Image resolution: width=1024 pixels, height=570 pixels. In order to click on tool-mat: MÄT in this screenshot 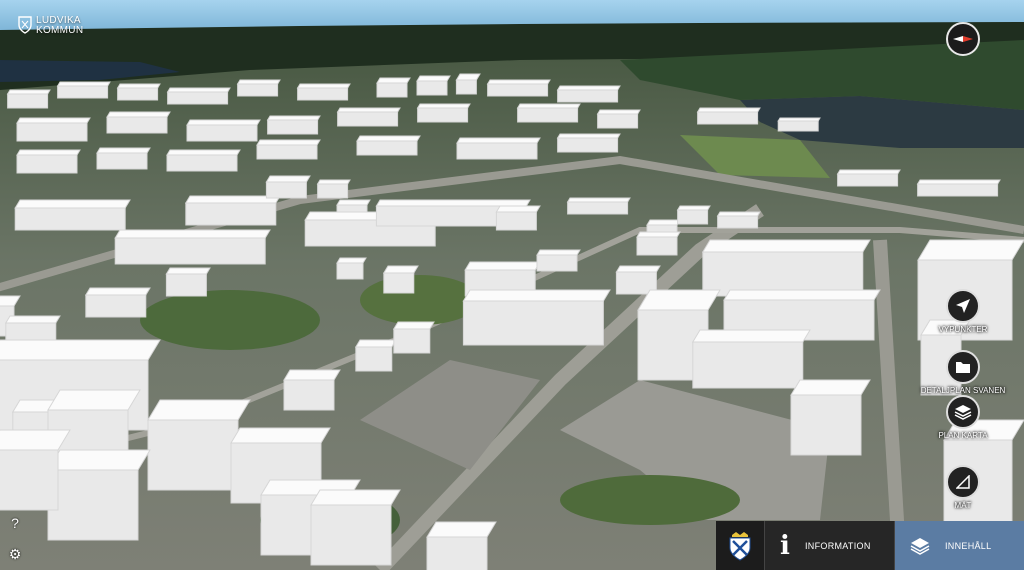, I will do `click(963, 487)`.